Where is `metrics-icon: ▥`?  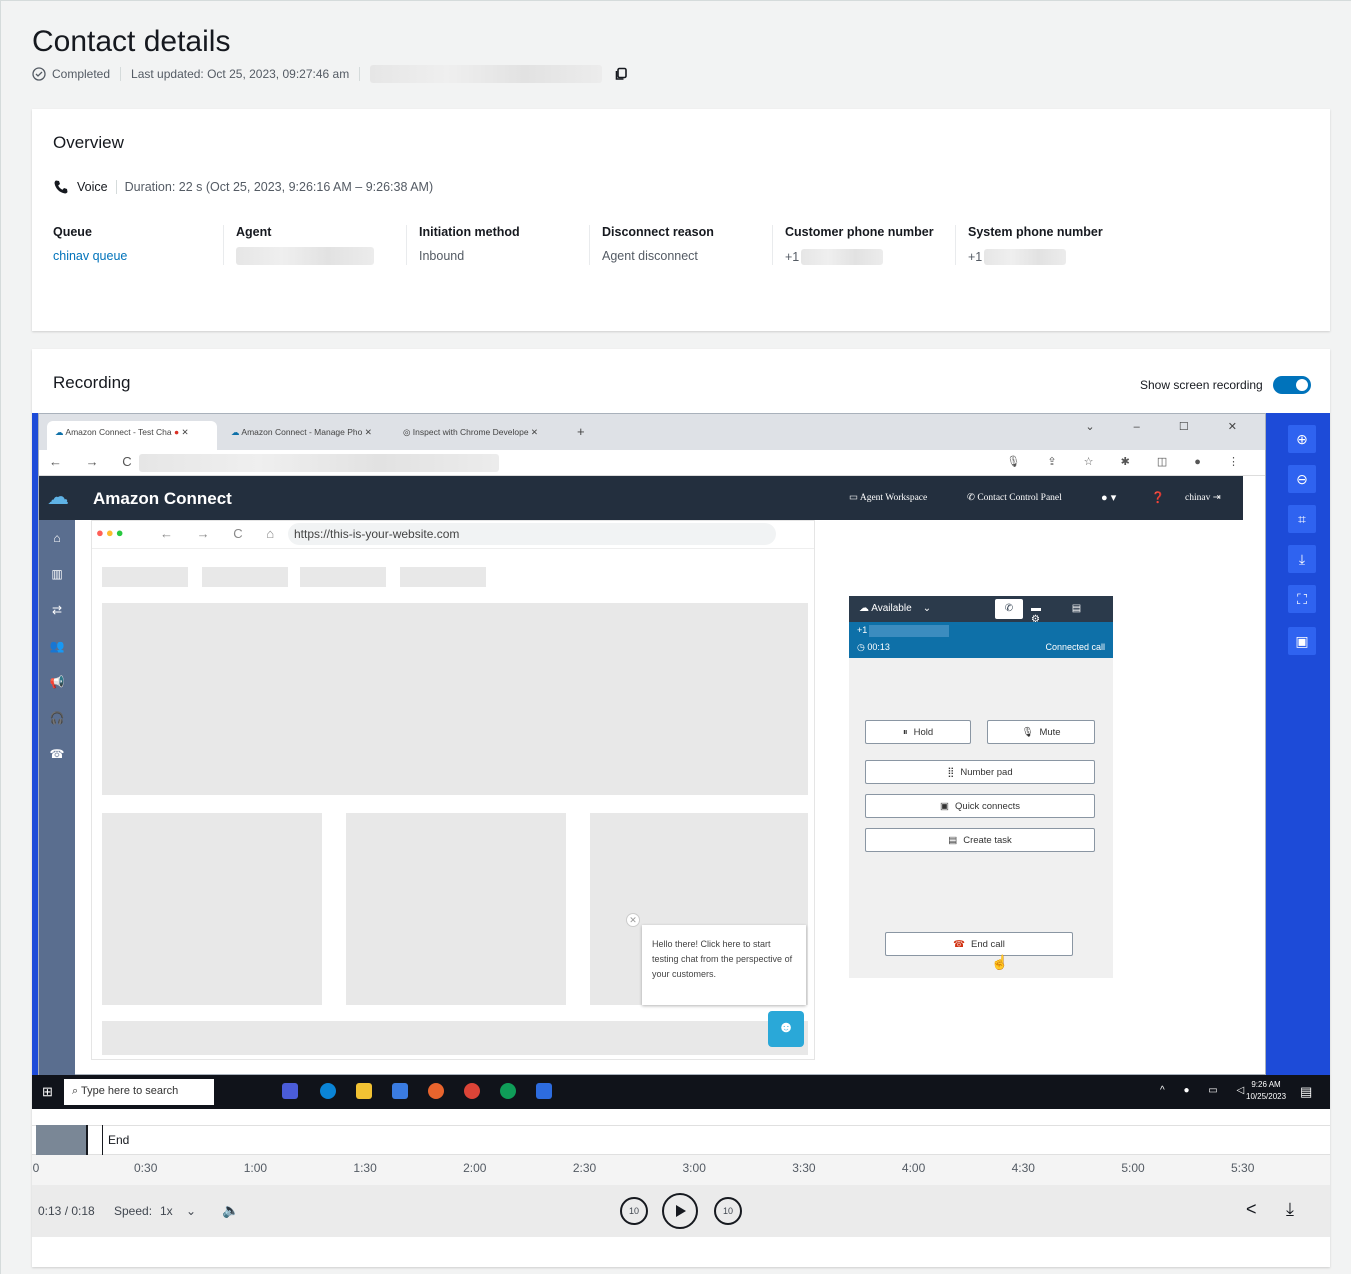
metrics-icon: ▥ is located at coordinates (57, 574).